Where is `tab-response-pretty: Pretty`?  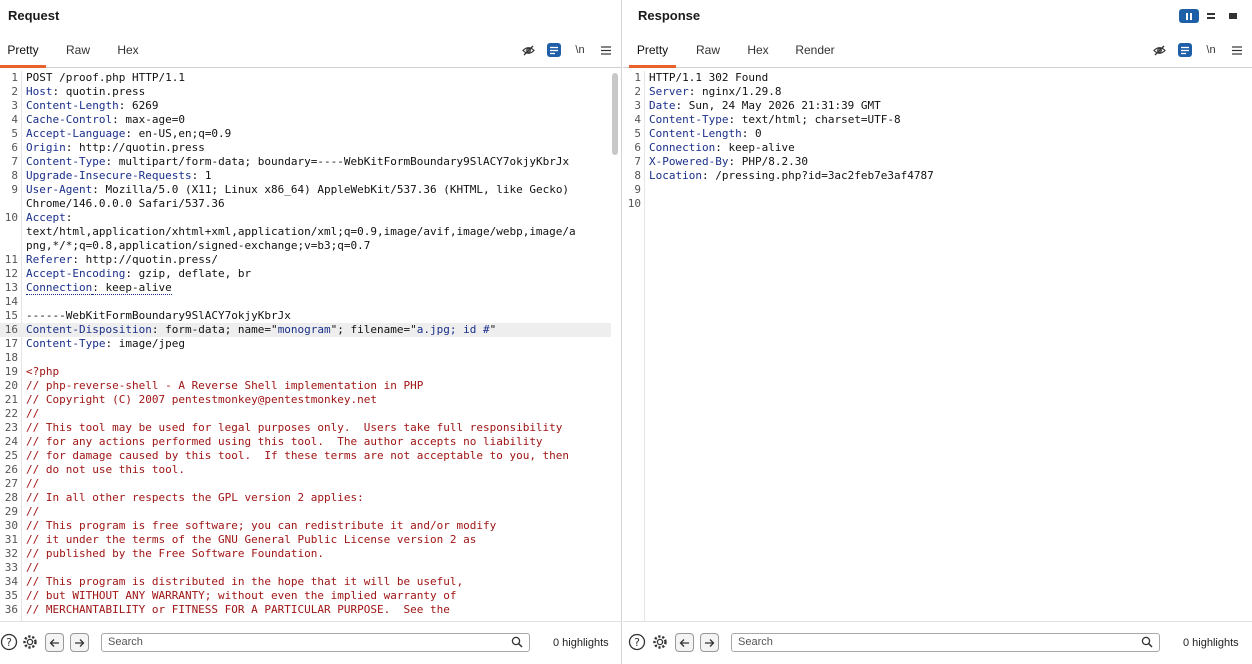
tab-response-pretty: Pretty is located at coordinates (652, 52).